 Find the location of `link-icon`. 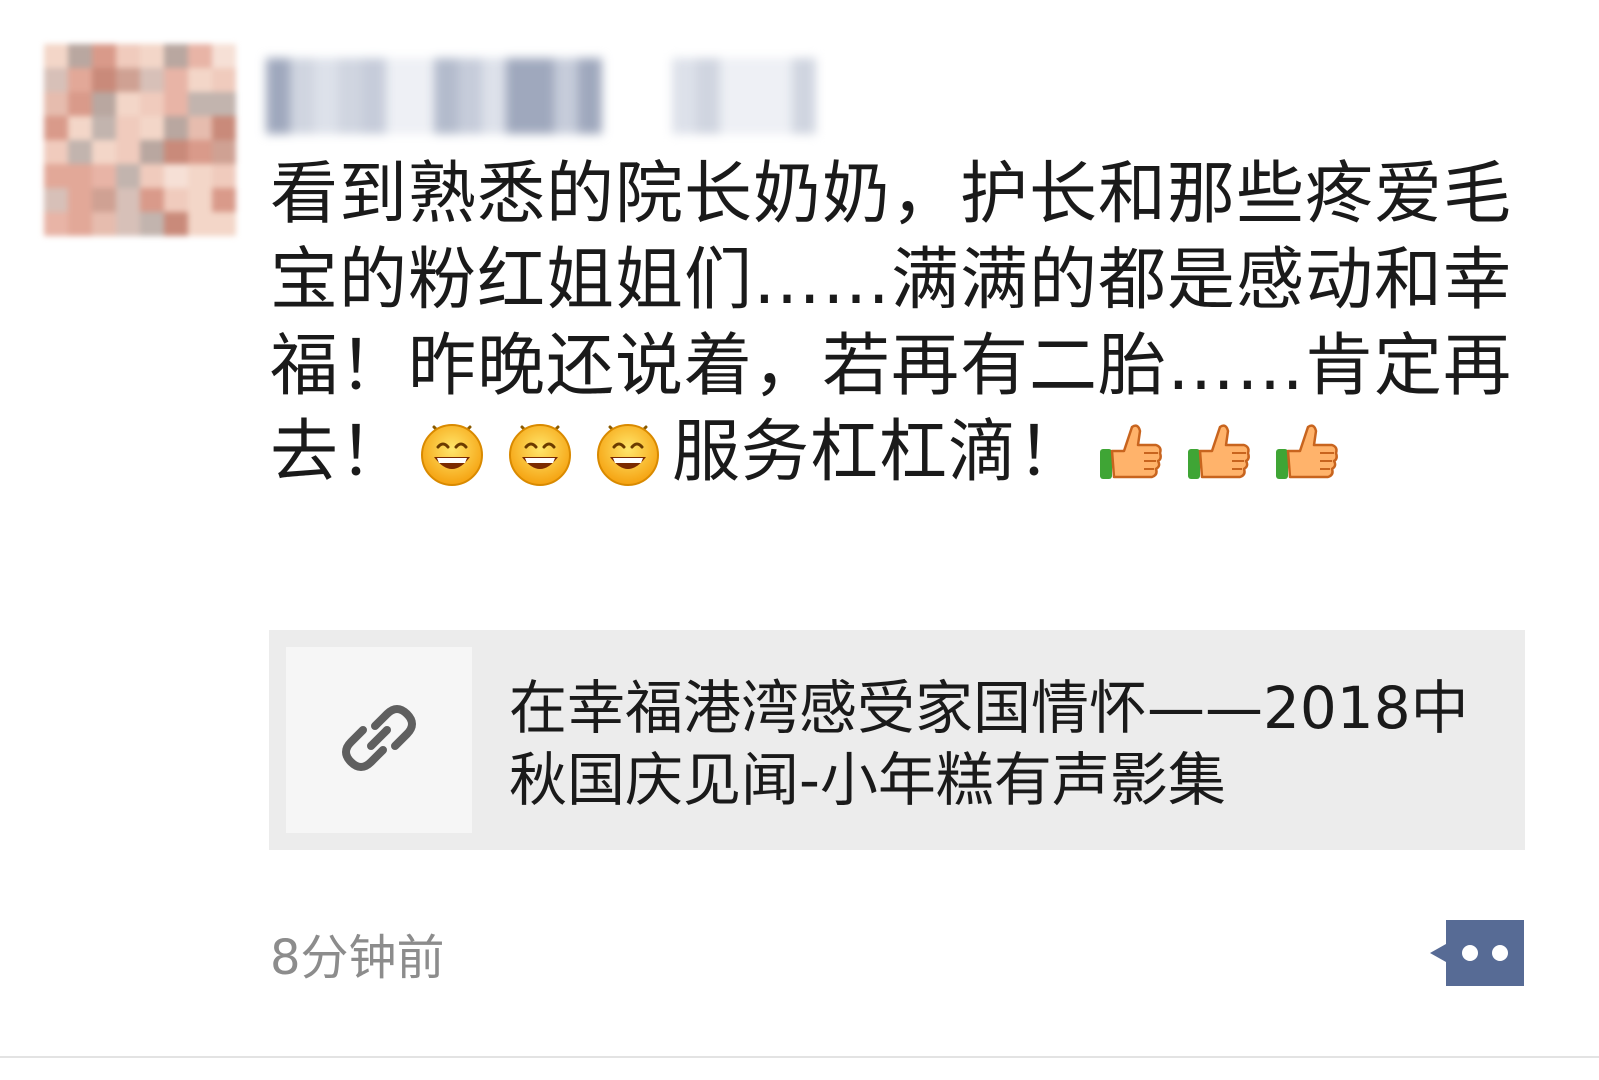

link-icon is located at coordinates (379, 740).